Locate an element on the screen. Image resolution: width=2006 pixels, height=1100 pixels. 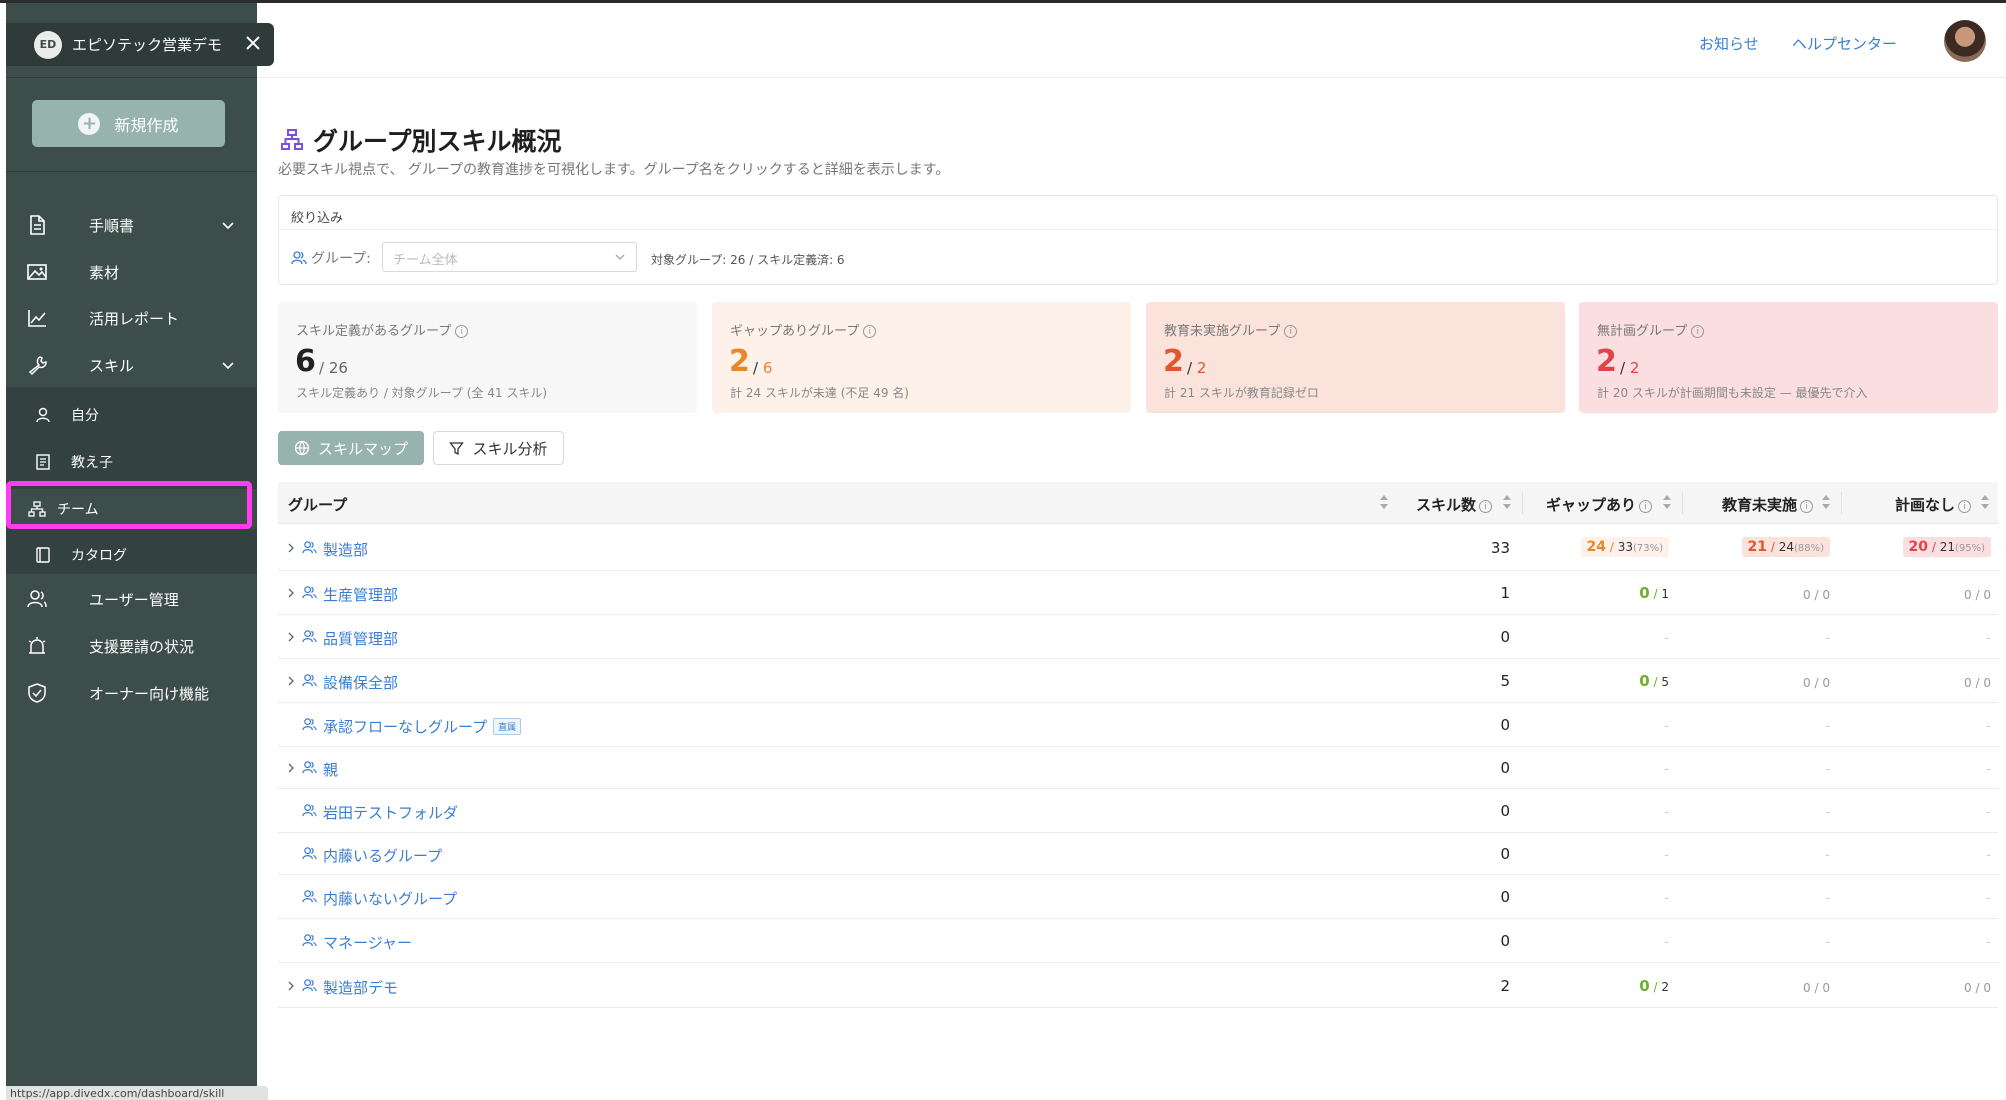
skill-map-button: スキルマップ is located at coordinates (351, 448).